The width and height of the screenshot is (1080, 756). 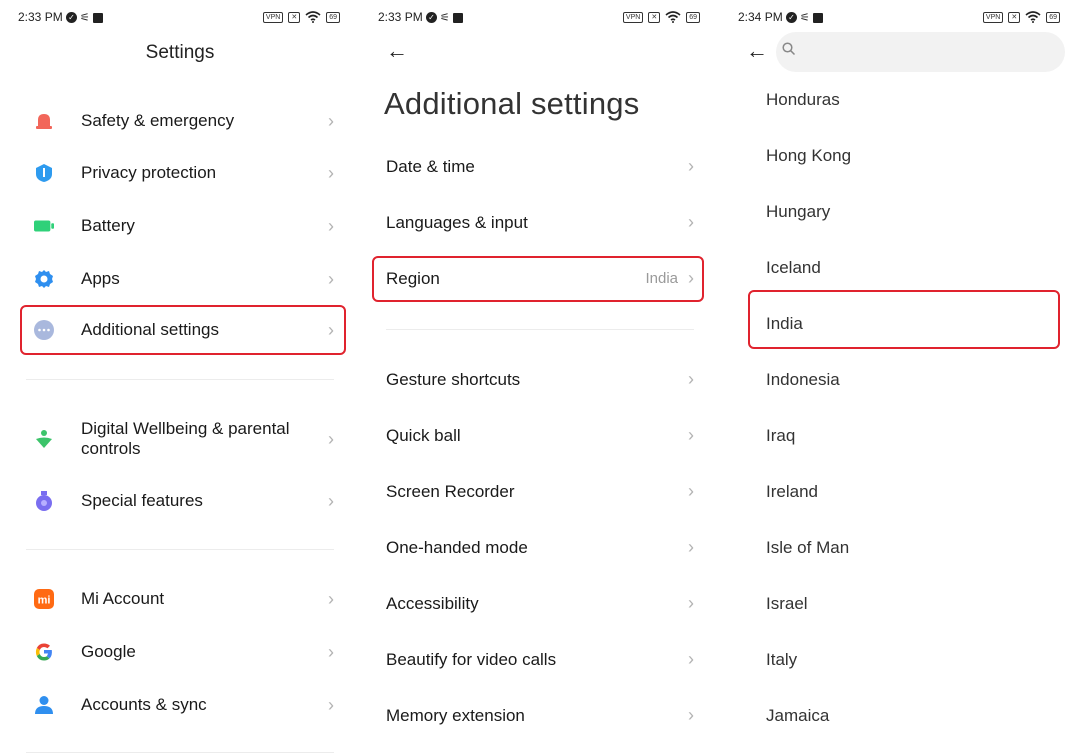 I want to click on settings-item-additional: Additional settings ›, so click(x=183, y=330).